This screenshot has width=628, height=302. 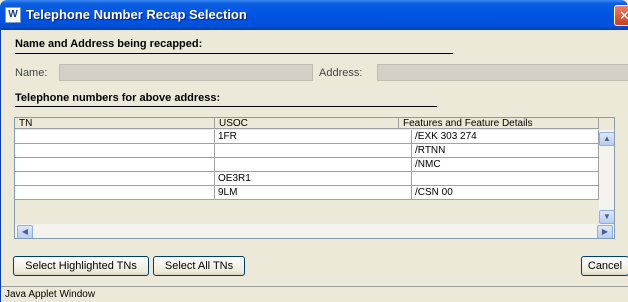 I want to click on table-row: /RTNN, so click(x=314, y=151).